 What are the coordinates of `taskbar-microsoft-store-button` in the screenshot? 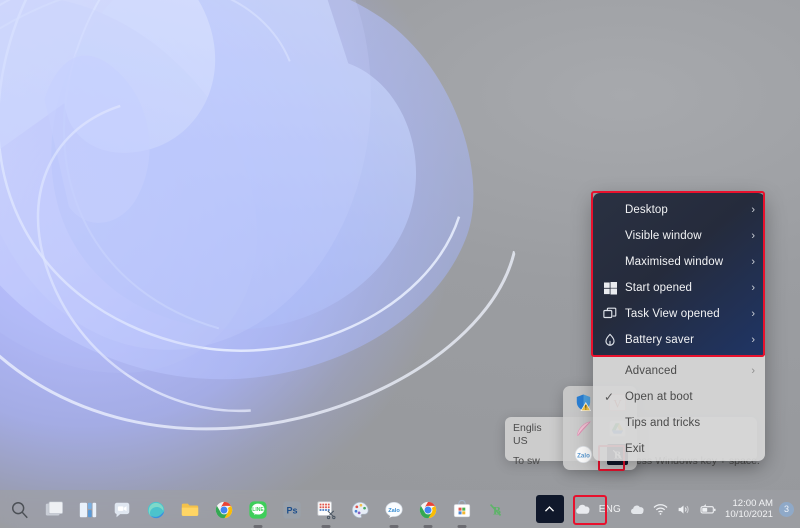 It's located at (462, 511).